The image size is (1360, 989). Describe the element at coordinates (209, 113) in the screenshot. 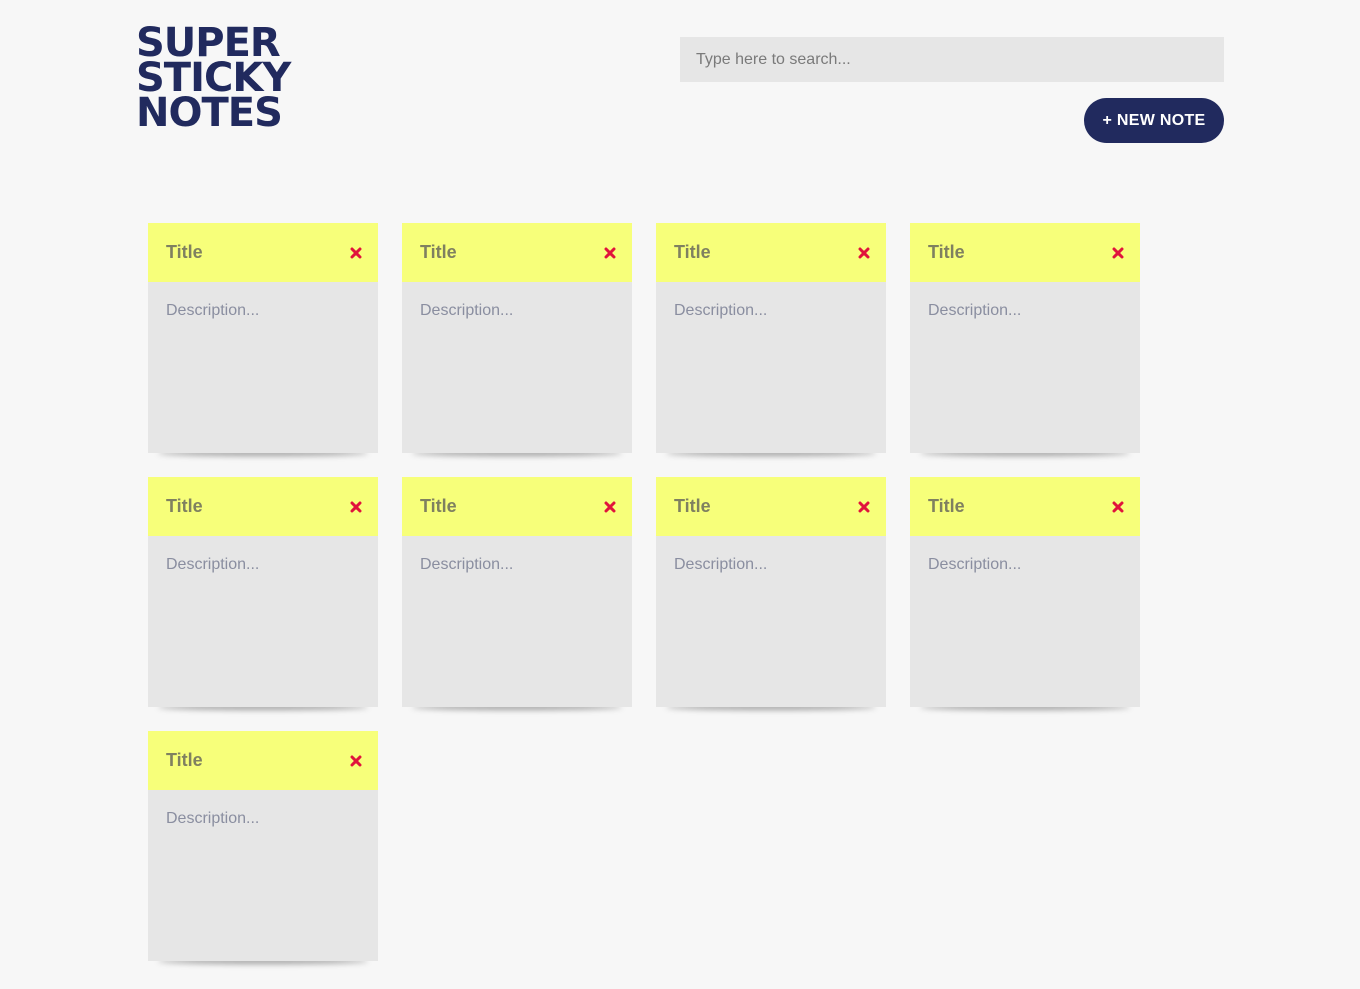

I see `logo-line-3: NOTES` at that location.